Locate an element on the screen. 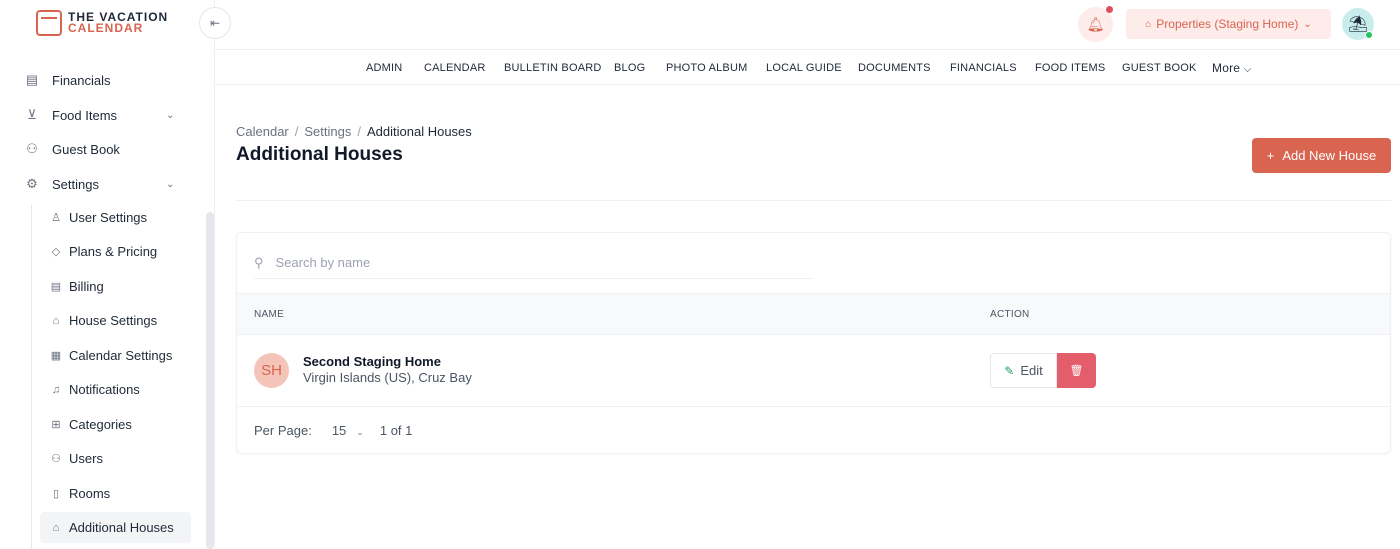 The height and width of the screenshot is (549, 1400). menu-item-photo-album: PHOTO ALBUM is located at coordinates (706, 68).